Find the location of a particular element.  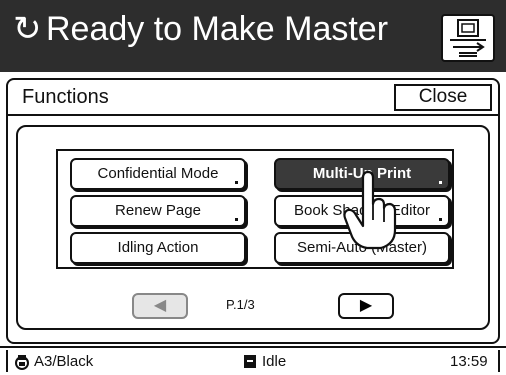

button-label: Renew Page is located at coordinates (158, 210).